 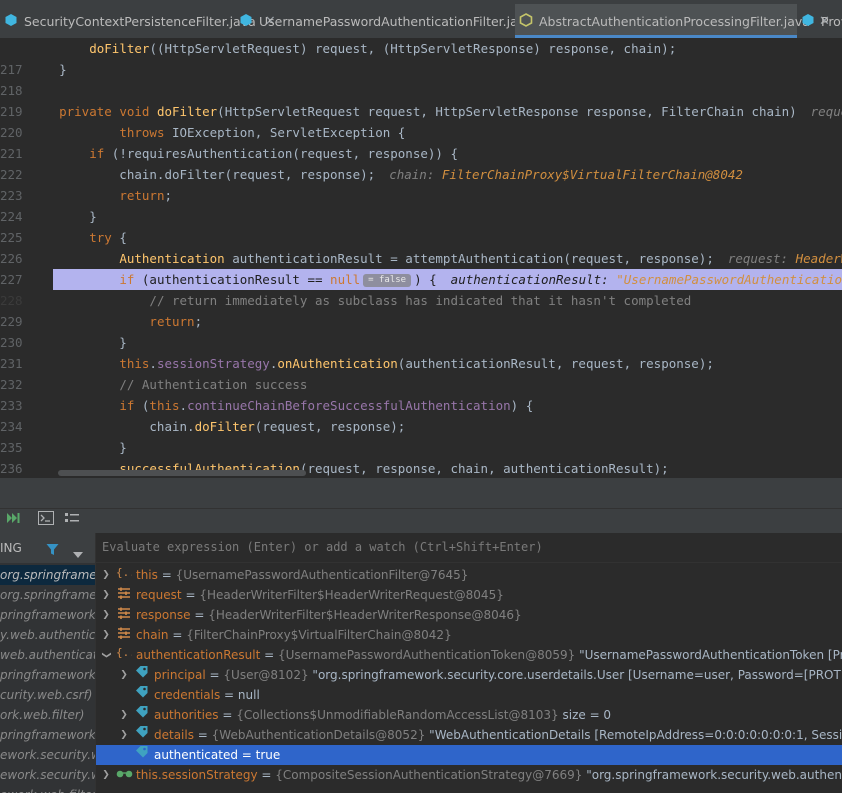 What do you see at coordinates (469, 755) in the screenshot?
I see `variable-row-authenticated: authenticated = true` at bounding box center [469, 755].